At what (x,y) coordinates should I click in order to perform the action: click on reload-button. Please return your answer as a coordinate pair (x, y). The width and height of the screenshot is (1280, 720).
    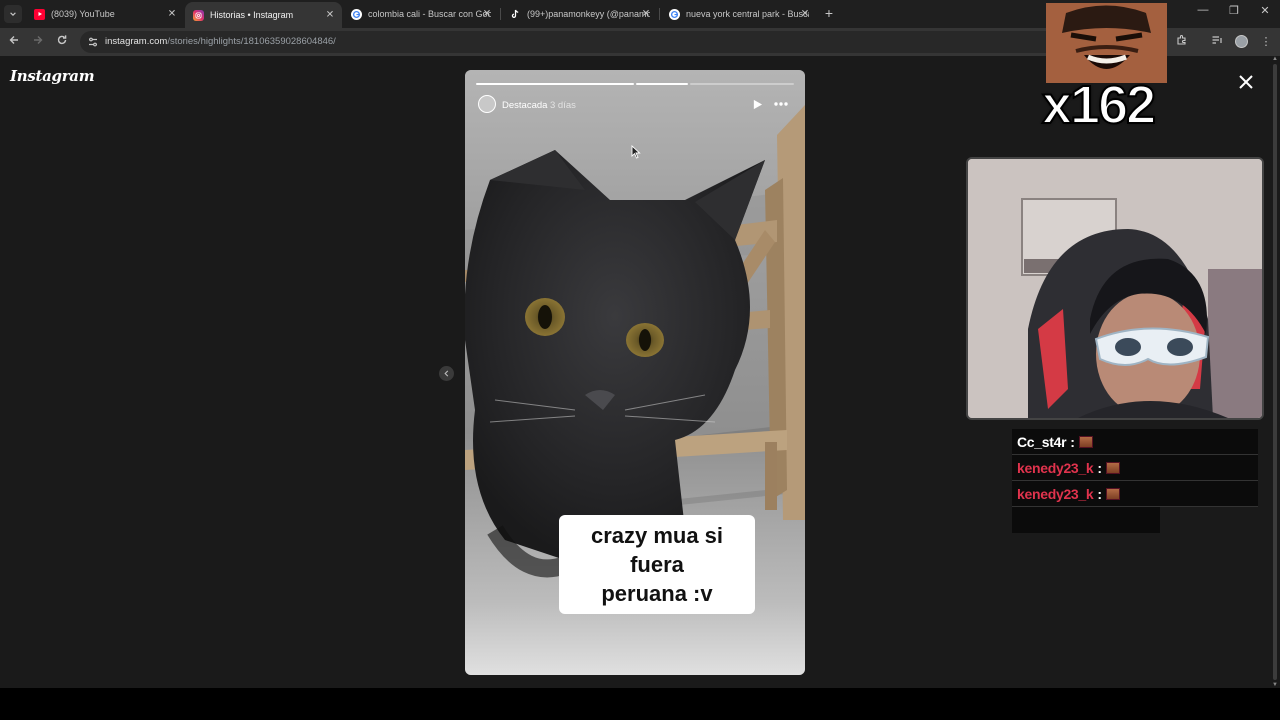
    Looking at the image, I should click on (62, 42).